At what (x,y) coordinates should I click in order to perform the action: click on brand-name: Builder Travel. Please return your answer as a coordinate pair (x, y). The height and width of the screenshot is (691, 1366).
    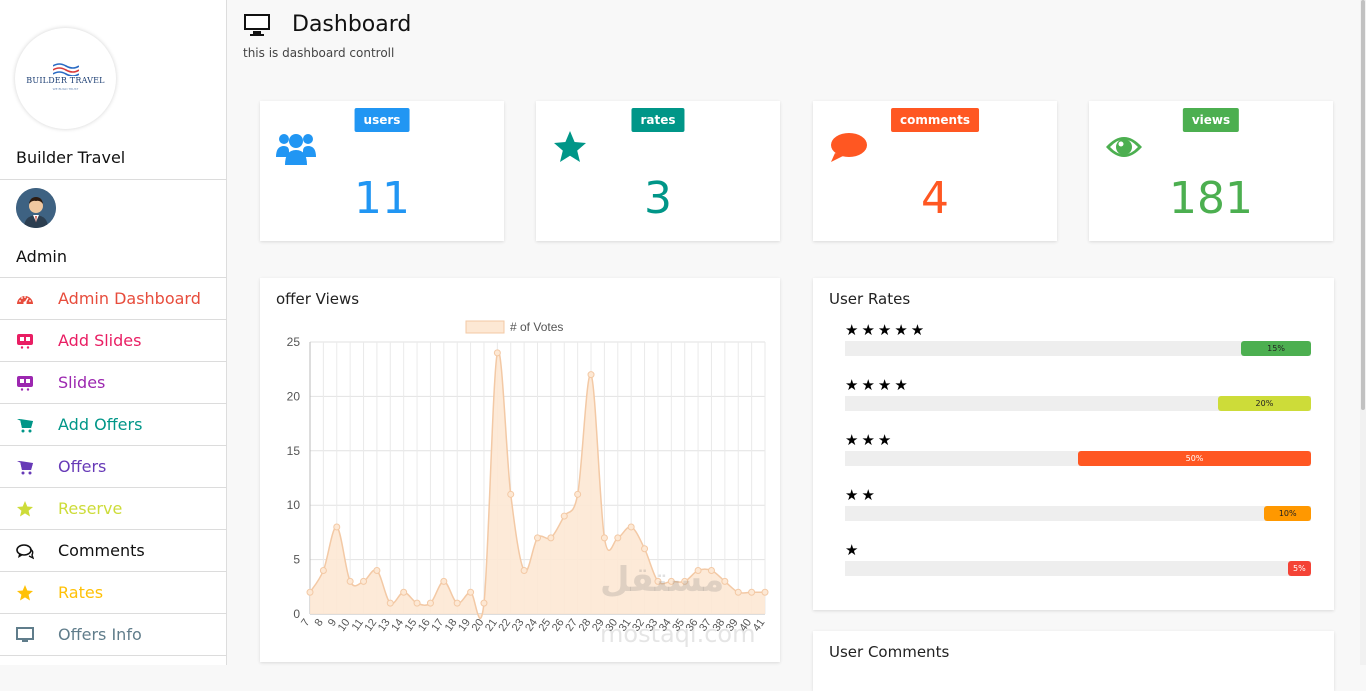
    Looking at the image, I should click on (71, 157).